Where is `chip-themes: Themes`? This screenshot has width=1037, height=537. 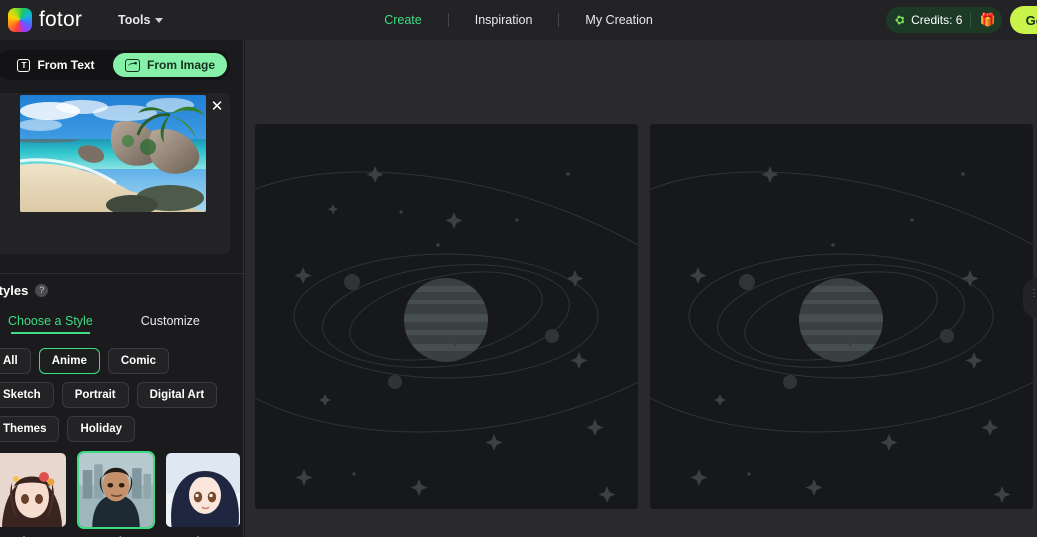
chip-themes: Themes is located at coordinates (30, 429).